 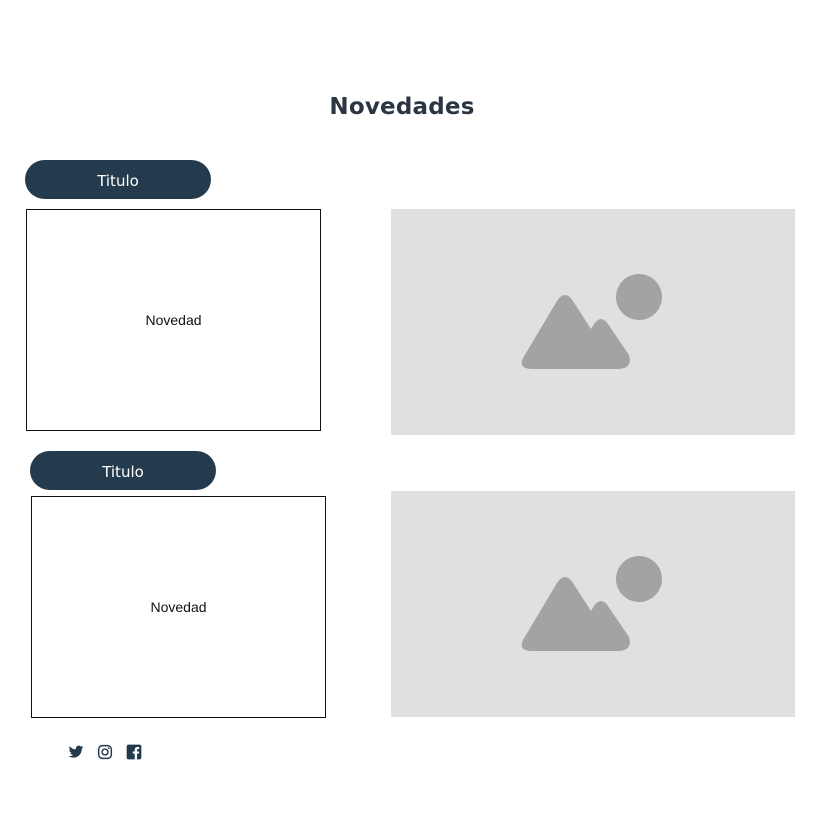 What do you see at coordinates (134, 752) in the screenshot?
I see `facebook-icon` at bounding box center [134, 752].